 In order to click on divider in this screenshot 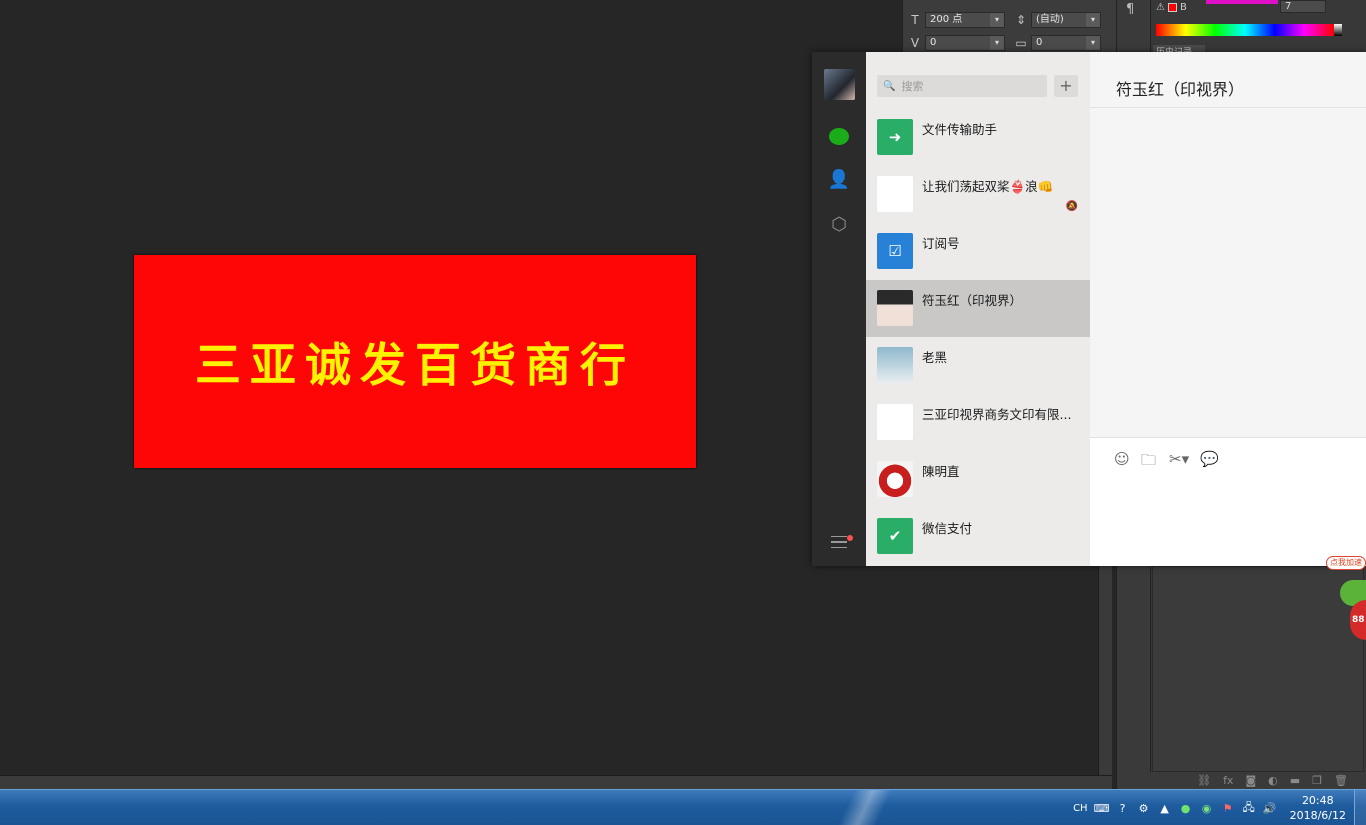, I will do `click(1228, 107)`.